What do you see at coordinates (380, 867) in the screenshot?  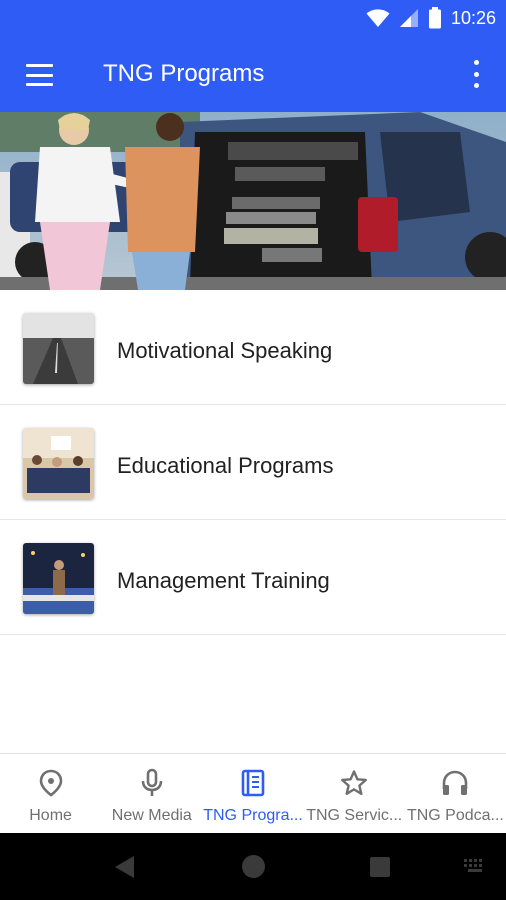 I see `recent-apps-icon` at bounding box center [380, 867].